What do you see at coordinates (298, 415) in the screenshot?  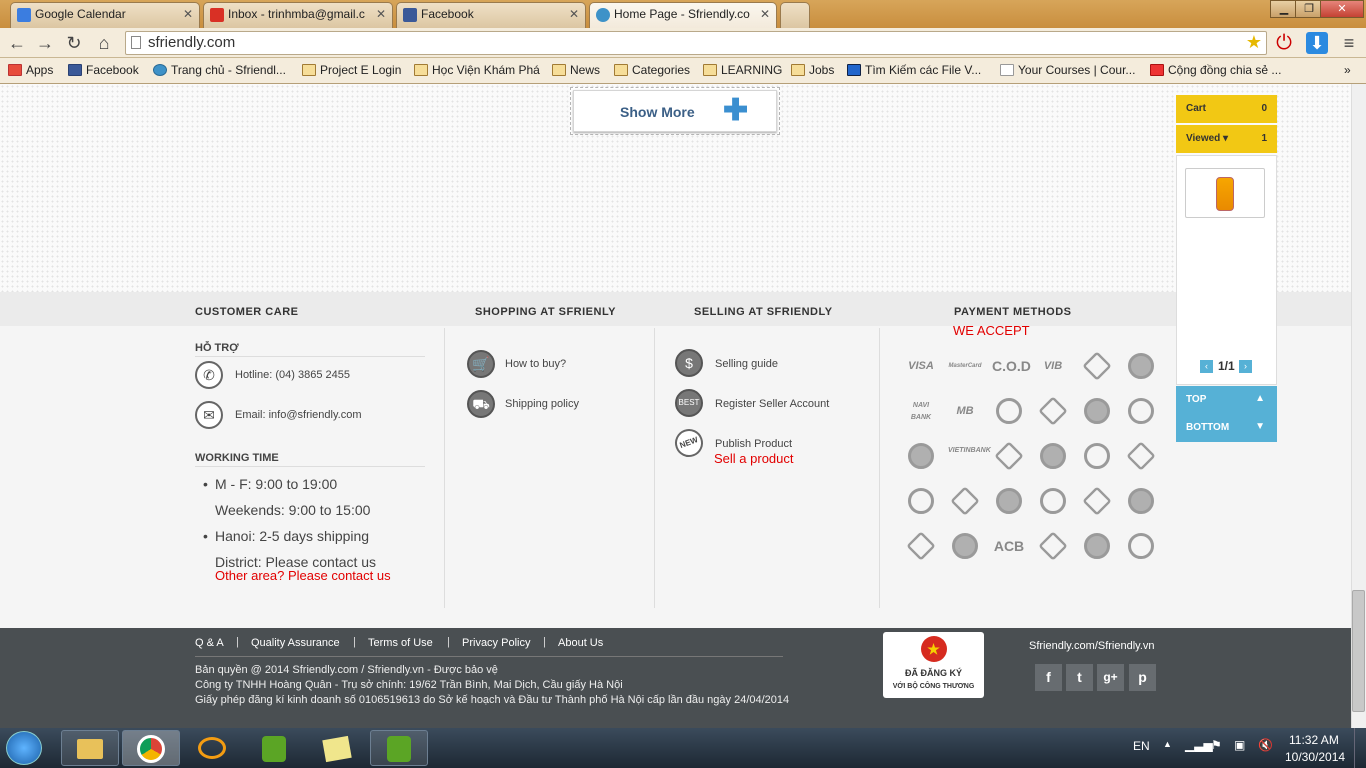 I see `email-link: Email: info@sfriendly.com` at bounding box center [298, 415].